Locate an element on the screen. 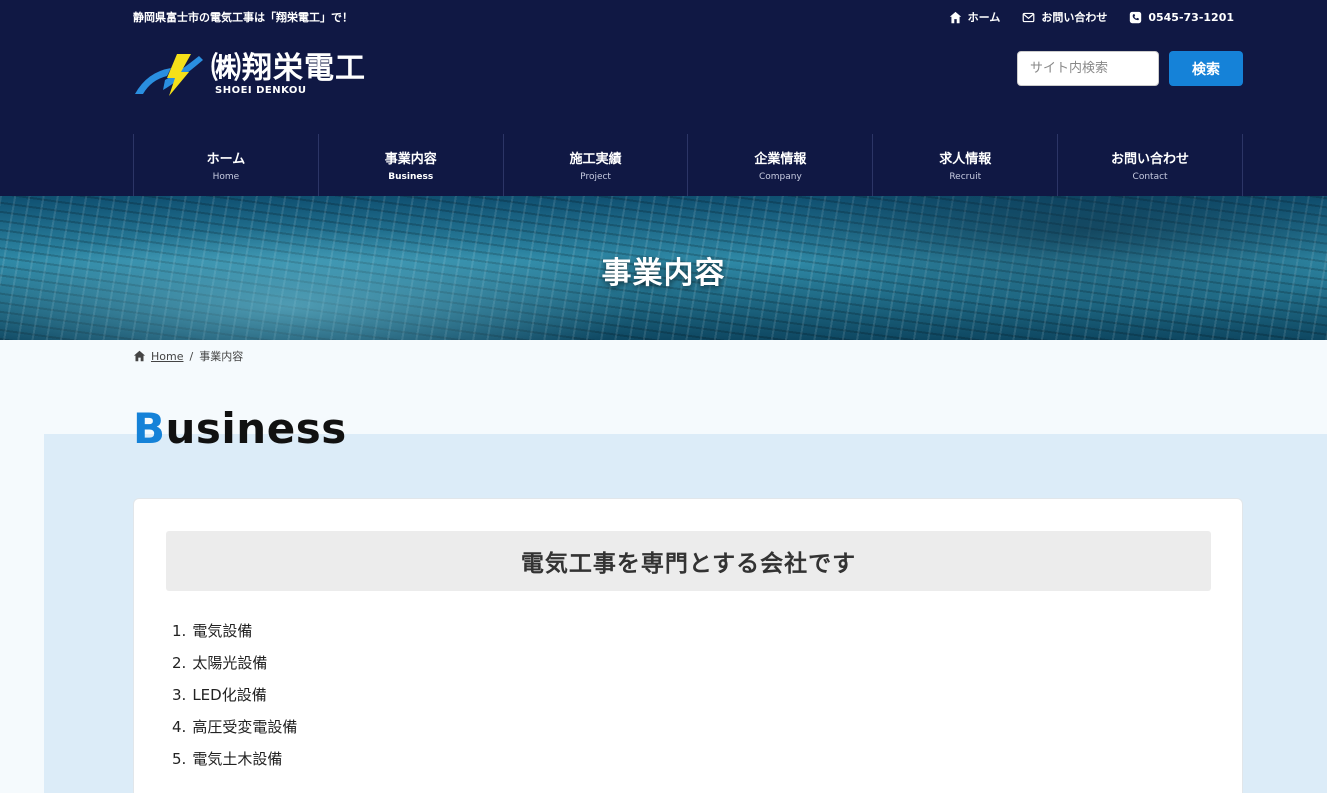 Image resolution: width=1327 pixels, height=793 pixels. breadcrumb: Home / 事業内容 is located at coordinates (188, 356).